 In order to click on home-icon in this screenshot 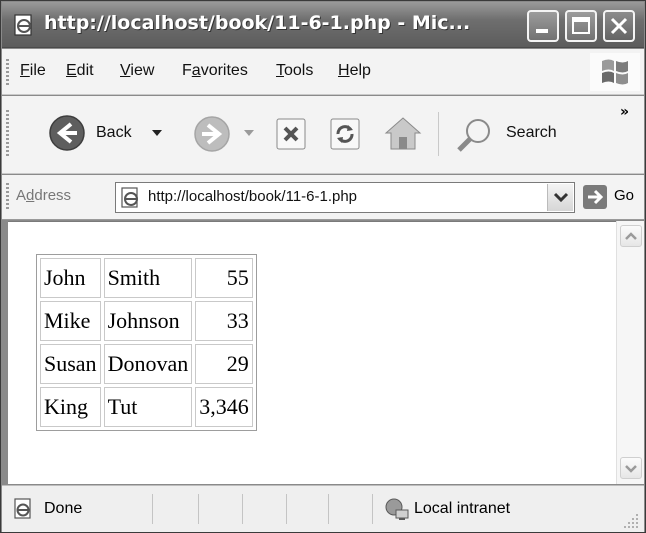, I will do `click(403, 133)`.